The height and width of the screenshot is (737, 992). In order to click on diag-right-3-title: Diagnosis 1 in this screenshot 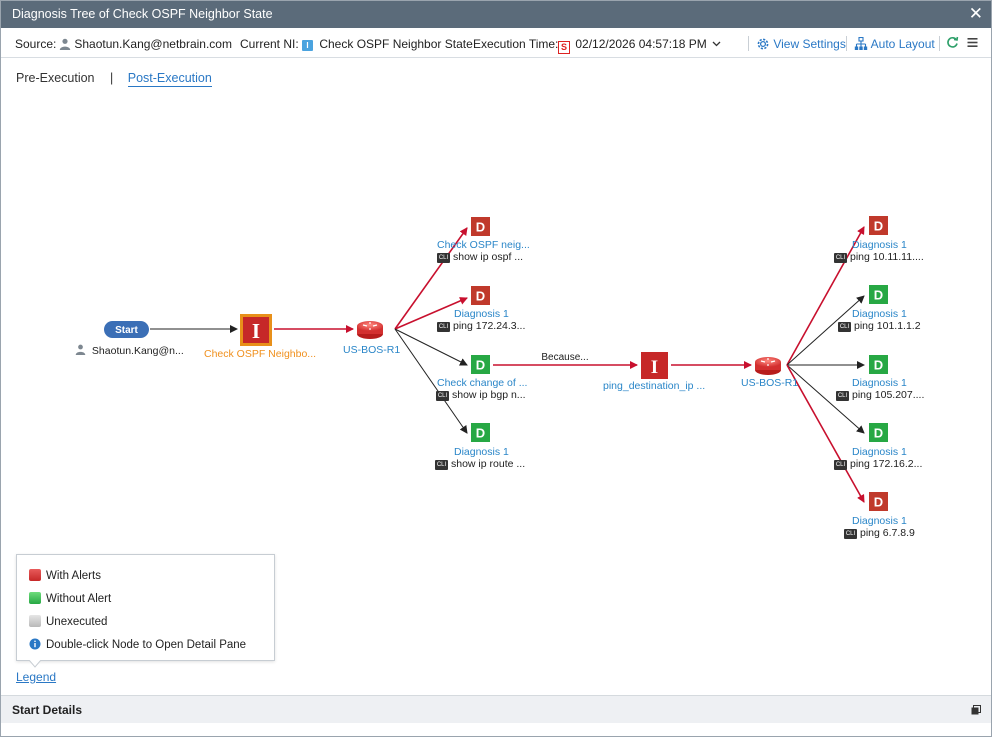, I will do `click(879, 383)`.